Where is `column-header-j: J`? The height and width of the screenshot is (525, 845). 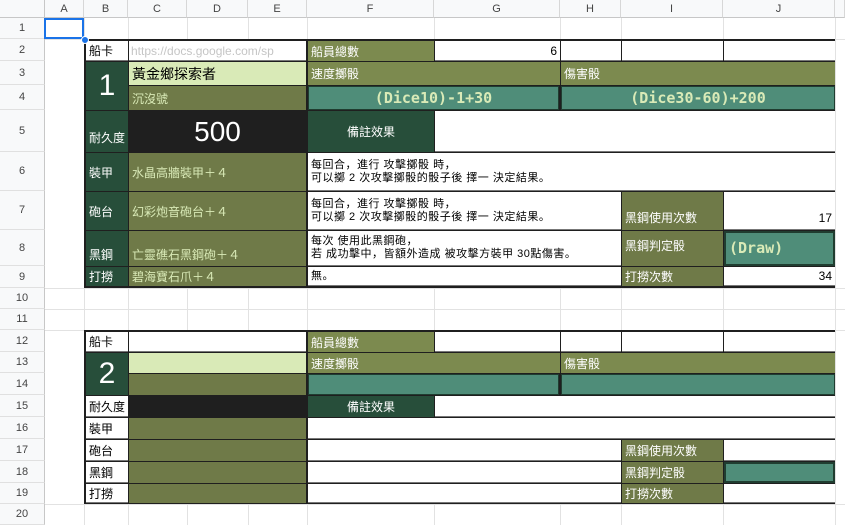 column-header-j: J is located at coordinates (779, 9).